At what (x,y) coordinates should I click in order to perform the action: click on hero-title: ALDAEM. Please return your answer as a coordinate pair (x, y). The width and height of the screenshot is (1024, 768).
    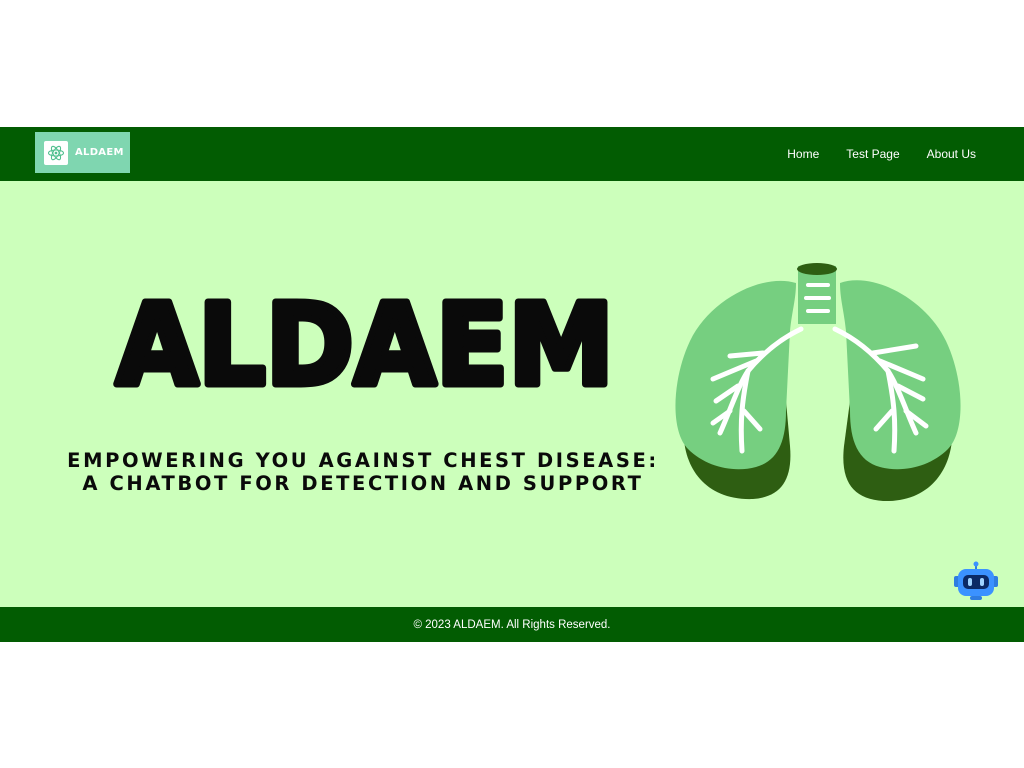
    Looking at the image, I should click on (365, 346).